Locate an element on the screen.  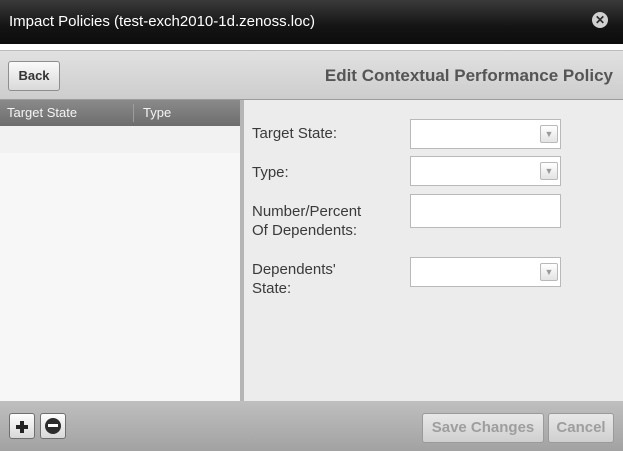
add-policy-button is located at coordinates (22, 426).